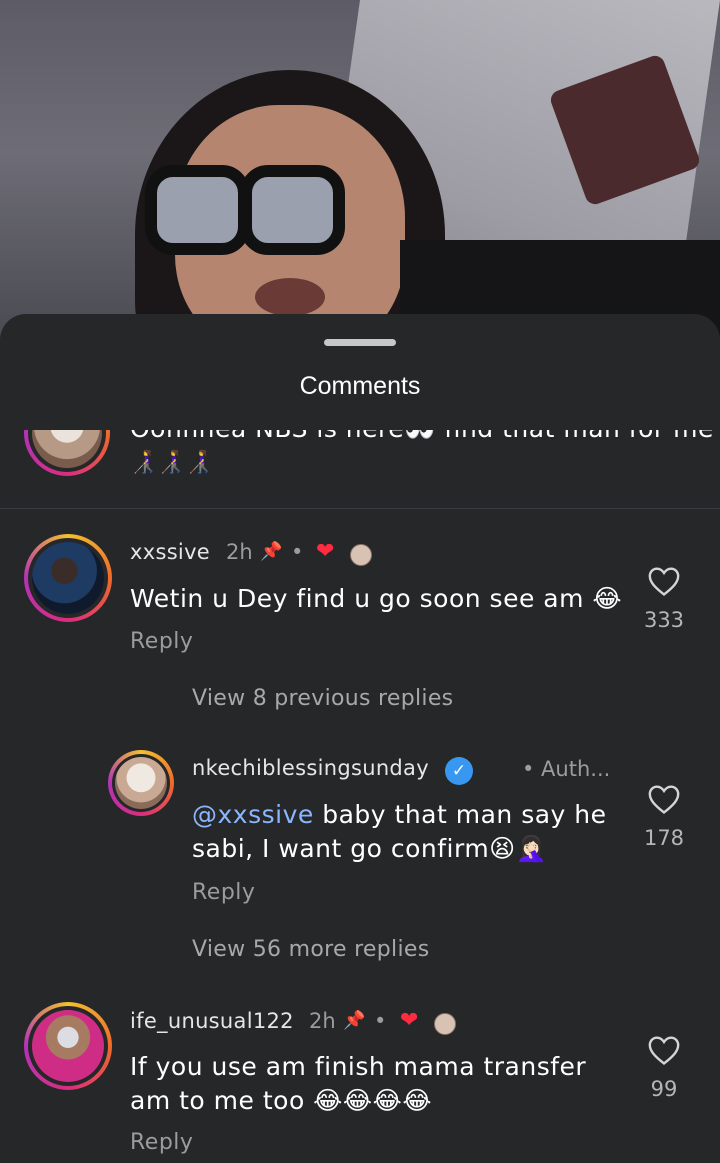  What do you see at coordinates (459, 771) in the screenshot?
I see `verified-badge-icon: ✓` at bounding box center [459, 771].